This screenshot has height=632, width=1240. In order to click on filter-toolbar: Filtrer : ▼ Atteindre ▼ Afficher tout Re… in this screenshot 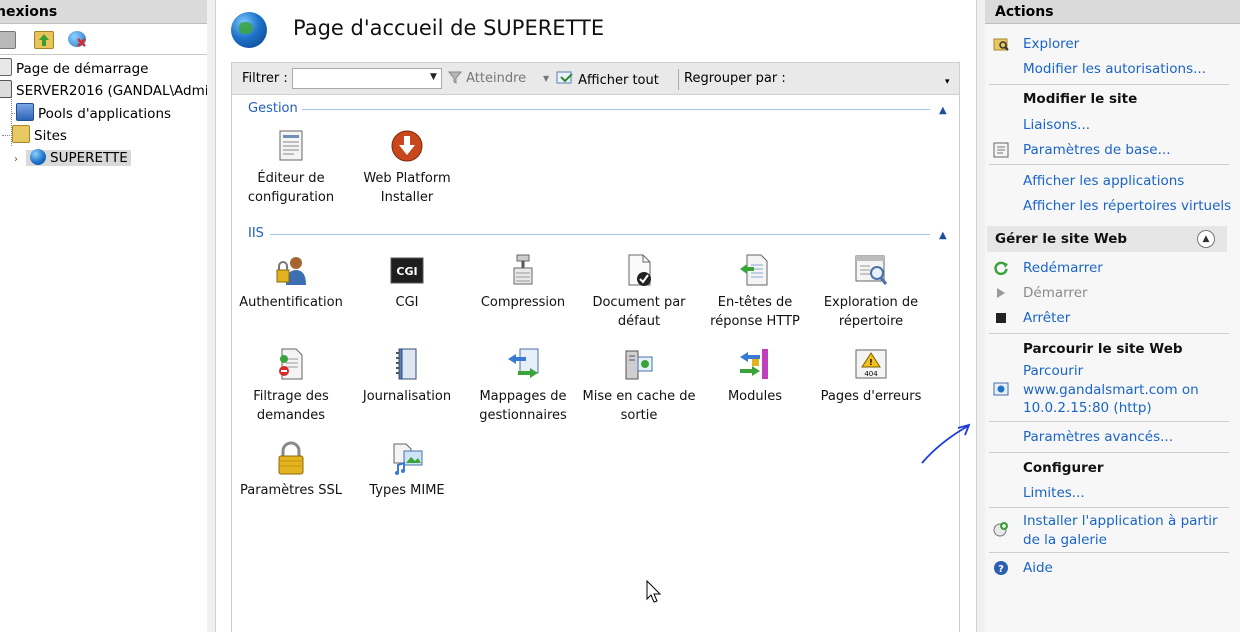, I will do `click(595, 78)`.